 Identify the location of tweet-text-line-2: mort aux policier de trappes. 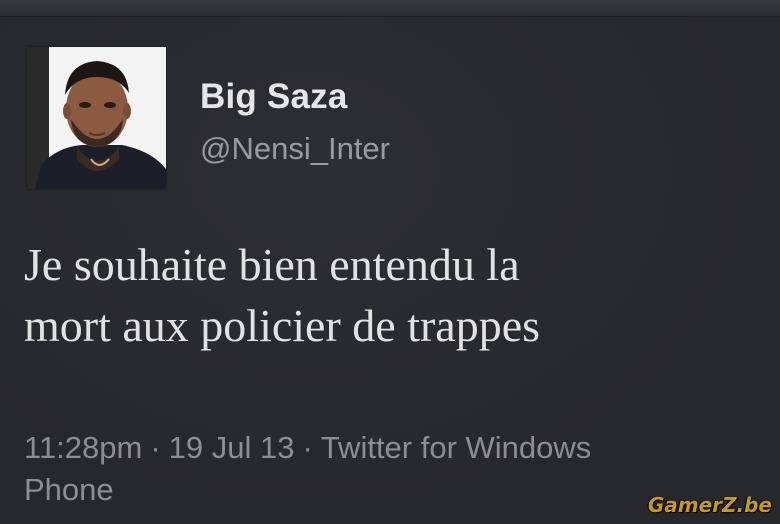
(282, 325).